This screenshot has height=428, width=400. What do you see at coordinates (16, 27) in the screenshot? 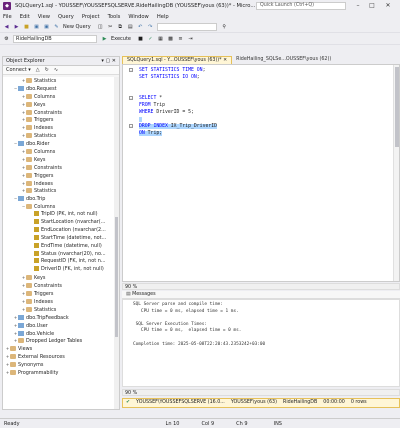
I see `forward-icon: ▶` at bounding box center [16, 27].